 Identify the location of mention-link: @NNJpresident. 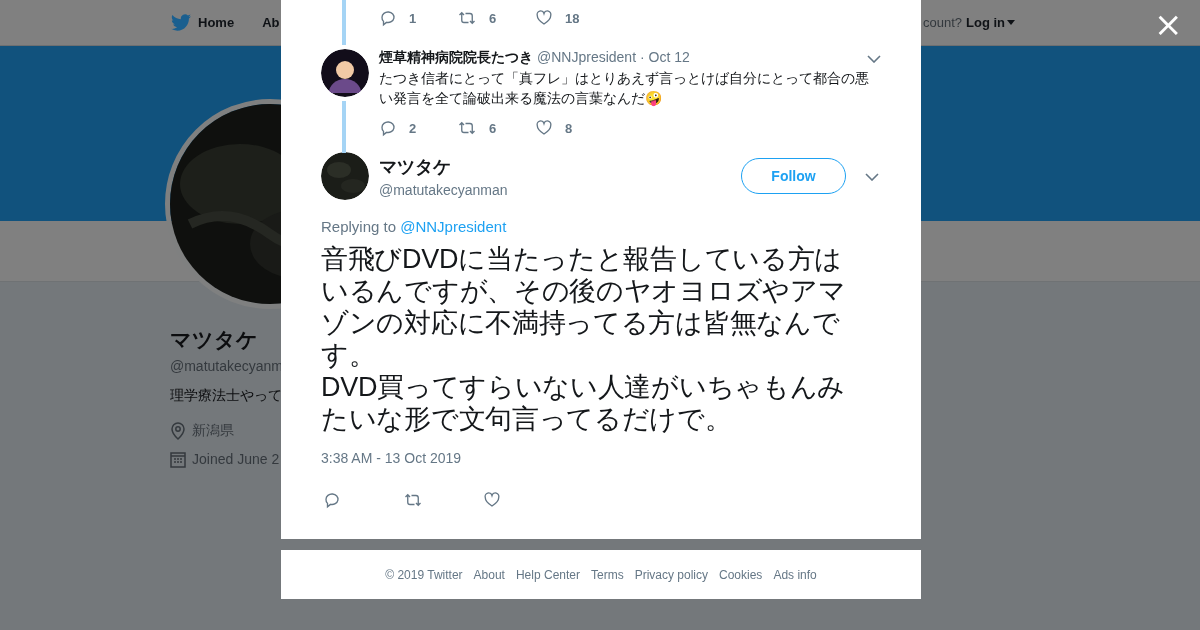
(453, 226).